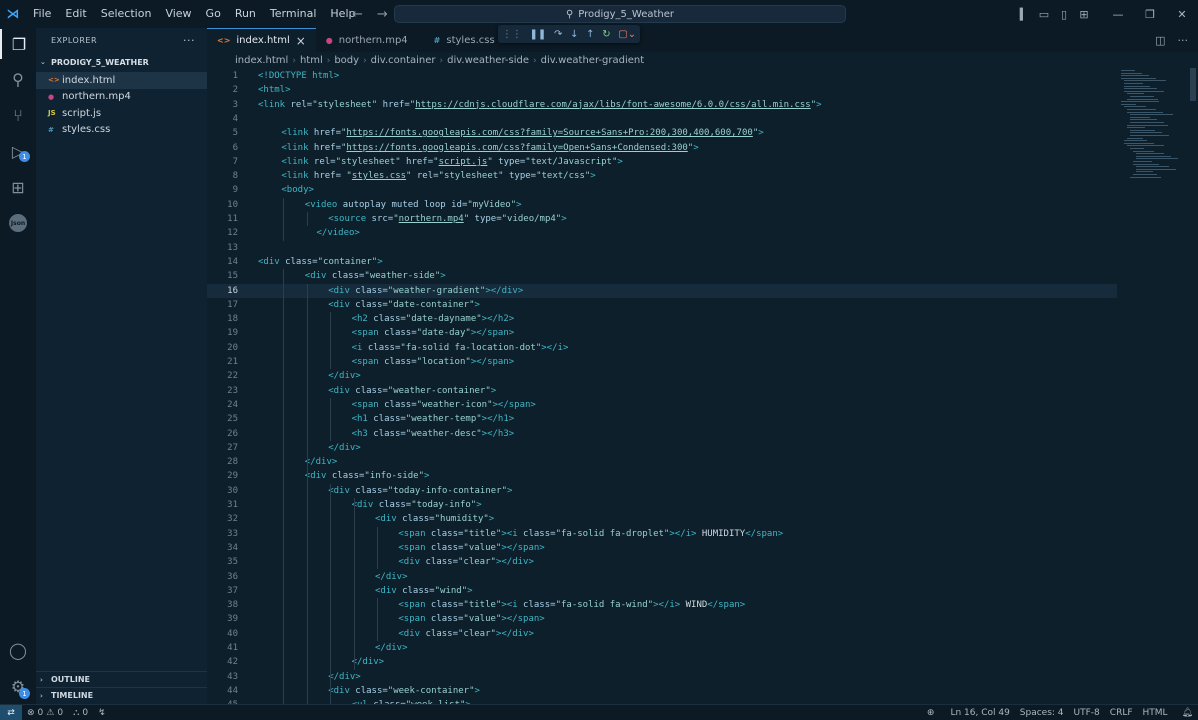 The height and width of the screenshot is (720, 1198). What do you see at coordinates (627, 34) in the screenshot?
I see `stop-icon: ▢⌄` at bounding box center [627, 34].